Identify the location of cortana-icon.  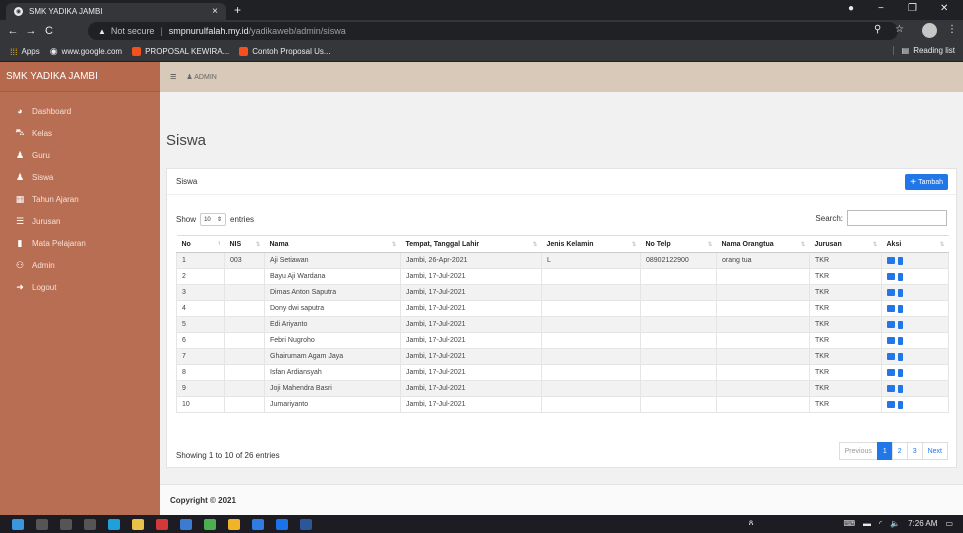
(66, 524).